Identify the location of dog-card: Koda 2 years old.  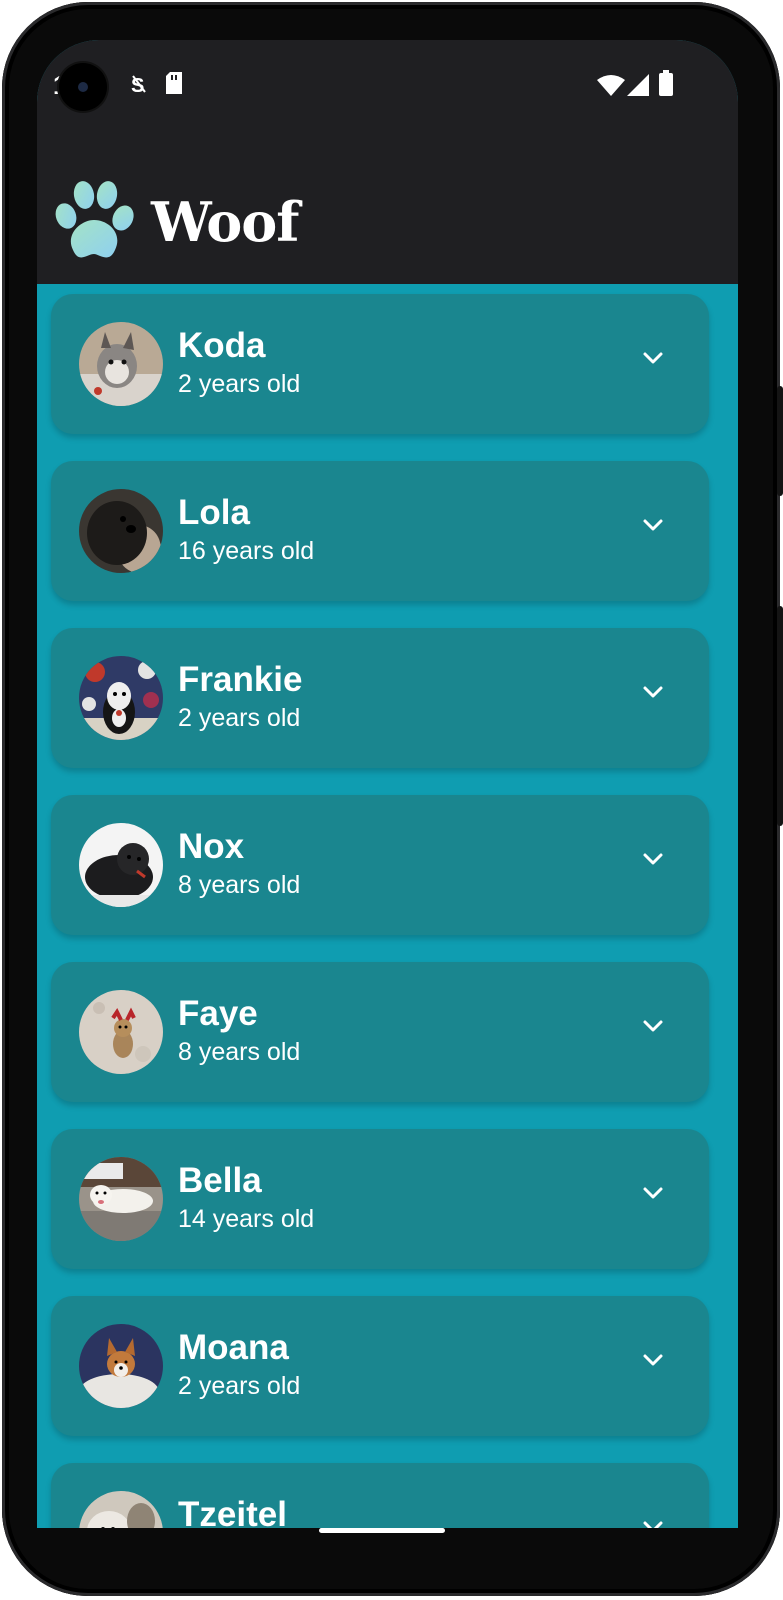
(380, 364).